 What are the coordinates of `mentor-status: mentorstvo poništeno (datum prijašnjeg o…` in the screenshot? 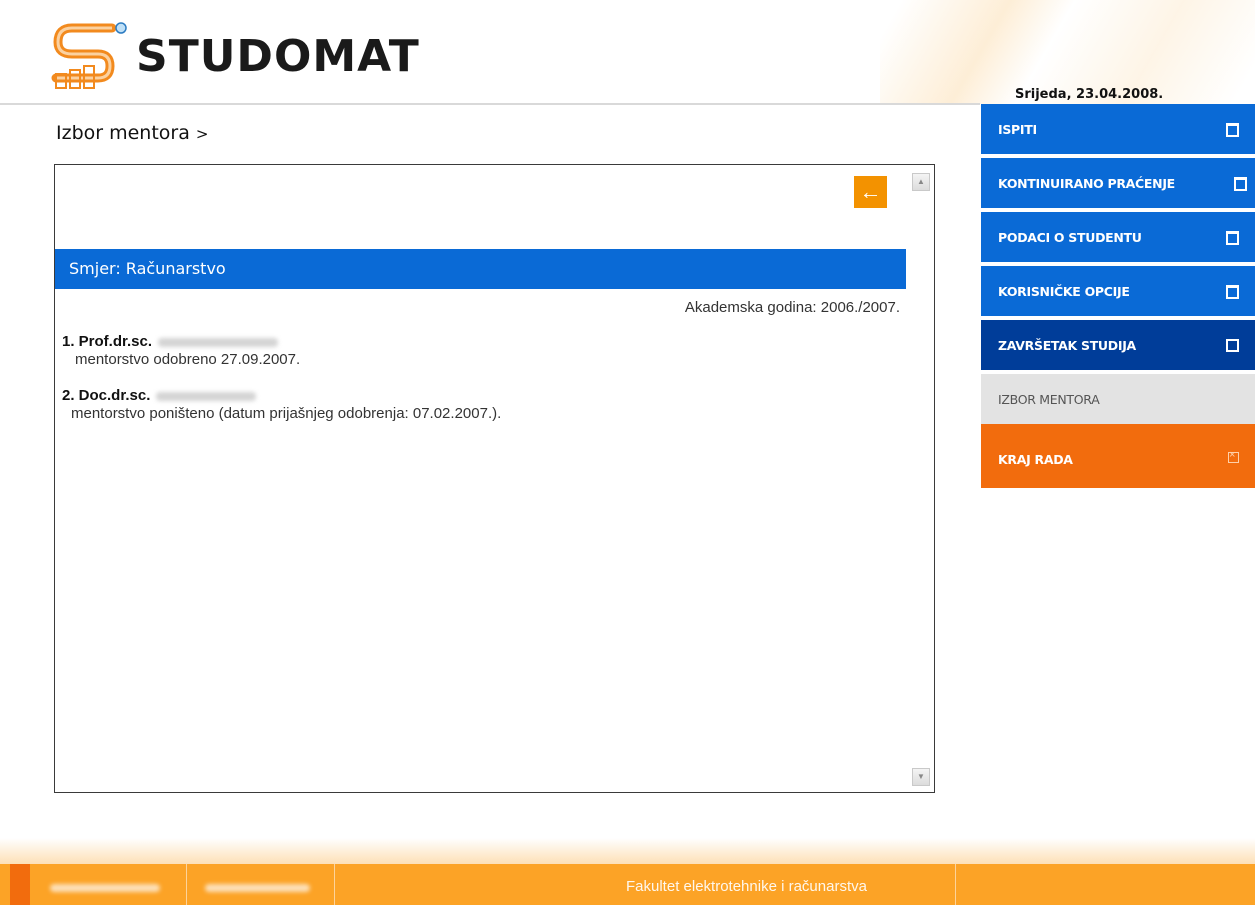 It's located at (286, 413).